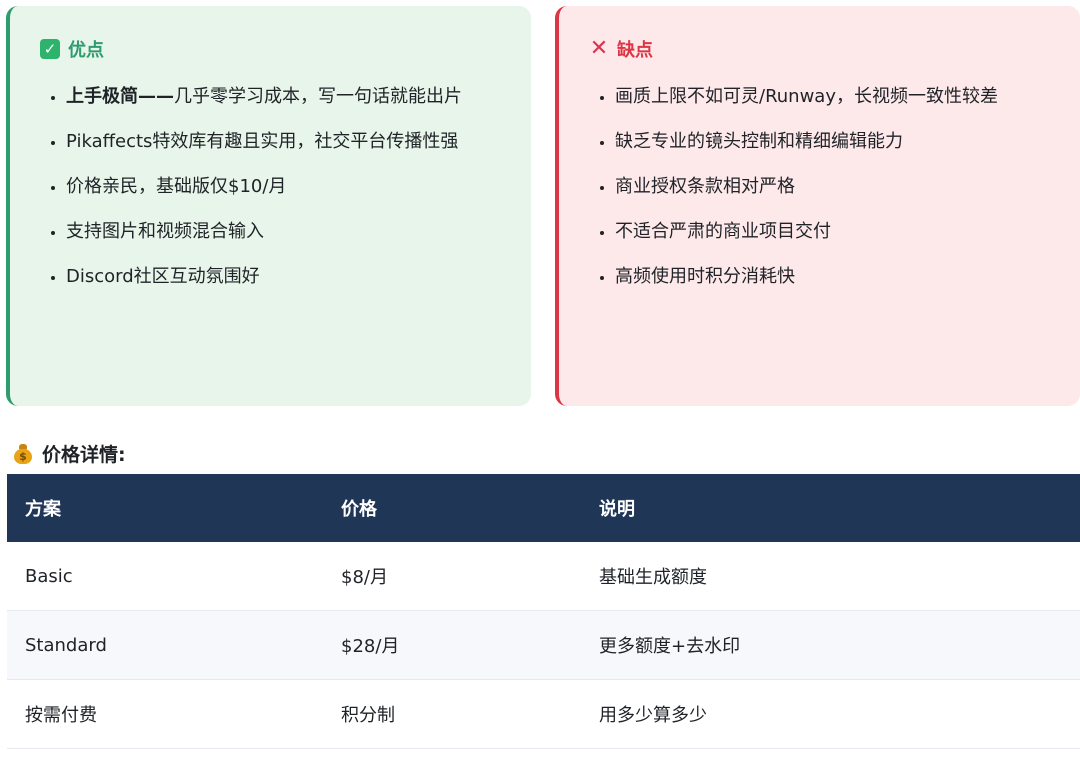  Describe the element at coordinates (165, 645) in the screenshot. I see `cell-plan: Standard` at that location.